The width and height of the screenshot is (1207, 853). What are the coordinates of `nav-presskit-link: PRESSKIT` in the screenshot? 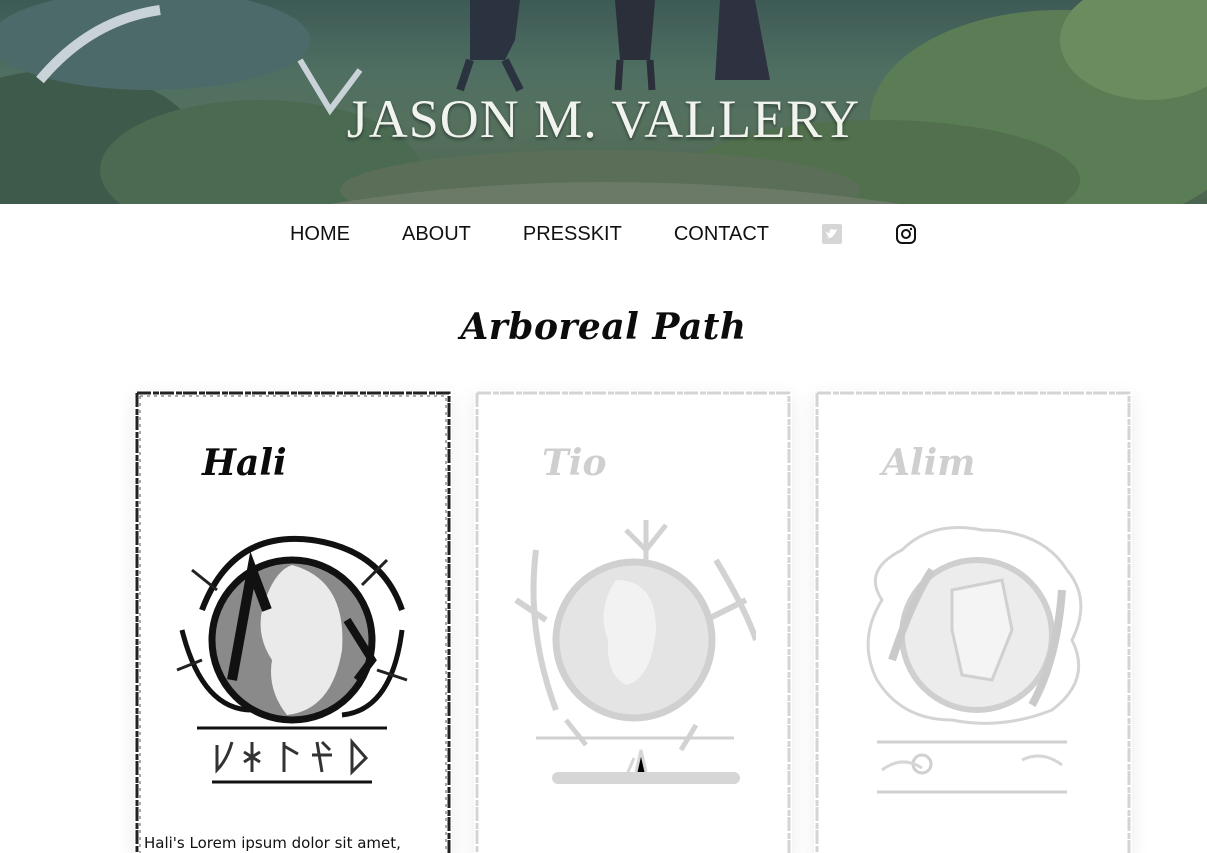 It's located at (572, 234).